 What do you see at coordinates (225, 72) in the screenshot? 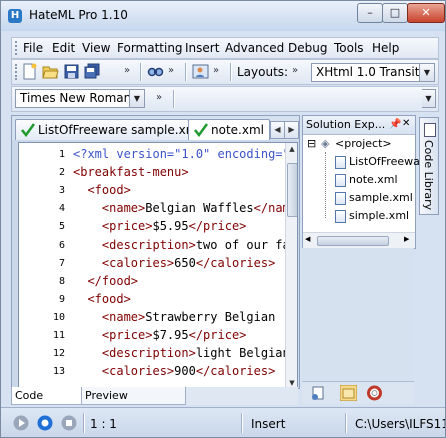
I see `main-toolbar: » » » Layouts: » XHtml 1.0 Transit ▼` at bounding box center [225, 72].